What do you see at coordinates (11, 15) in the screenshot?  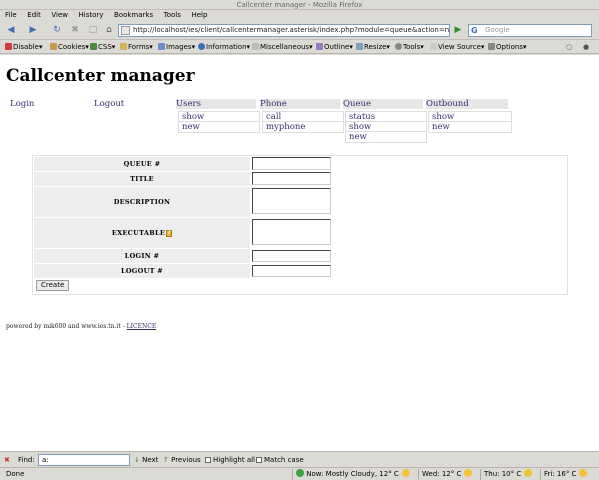 I see `menu-file: File` at bounding box center [11, 15].